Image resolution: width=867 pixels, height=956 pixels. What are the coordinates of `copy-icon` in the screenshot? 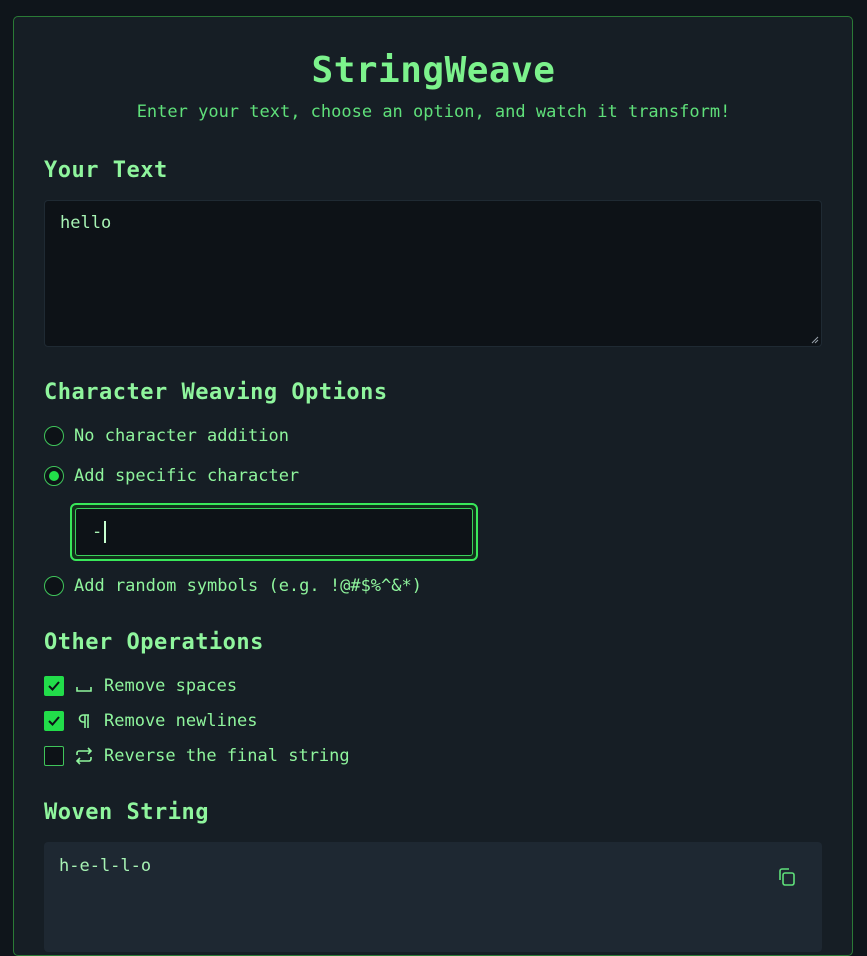 It's located at (787, 877).